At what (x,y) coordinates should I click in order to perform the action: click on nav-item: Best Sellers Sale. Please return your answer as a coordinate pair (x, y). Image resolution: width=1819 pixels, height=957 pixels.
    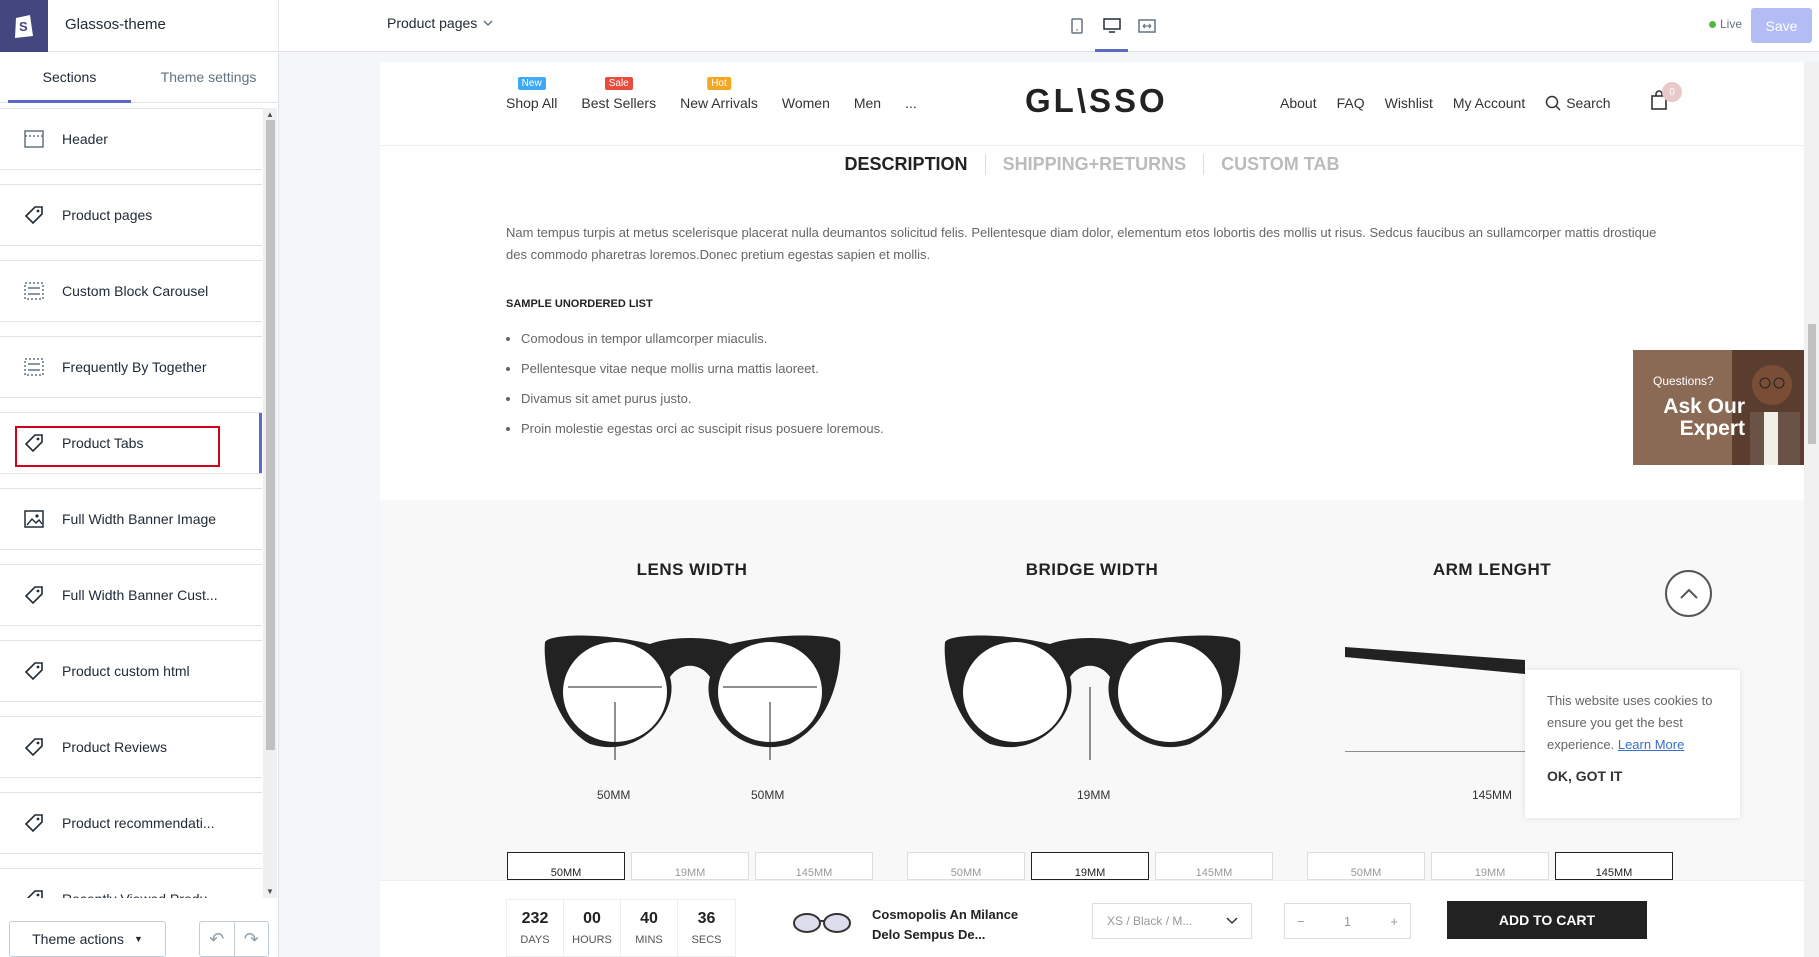
    Looking at the image, I should click on (619, 94).